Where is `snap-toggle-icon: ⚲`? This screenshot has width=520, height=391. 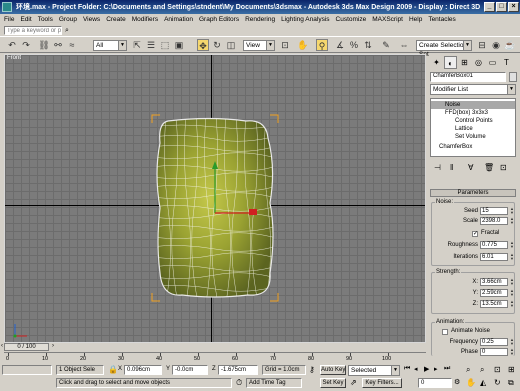
snap-toggle-icon: ⚲ is located at coordinates (322, 45).